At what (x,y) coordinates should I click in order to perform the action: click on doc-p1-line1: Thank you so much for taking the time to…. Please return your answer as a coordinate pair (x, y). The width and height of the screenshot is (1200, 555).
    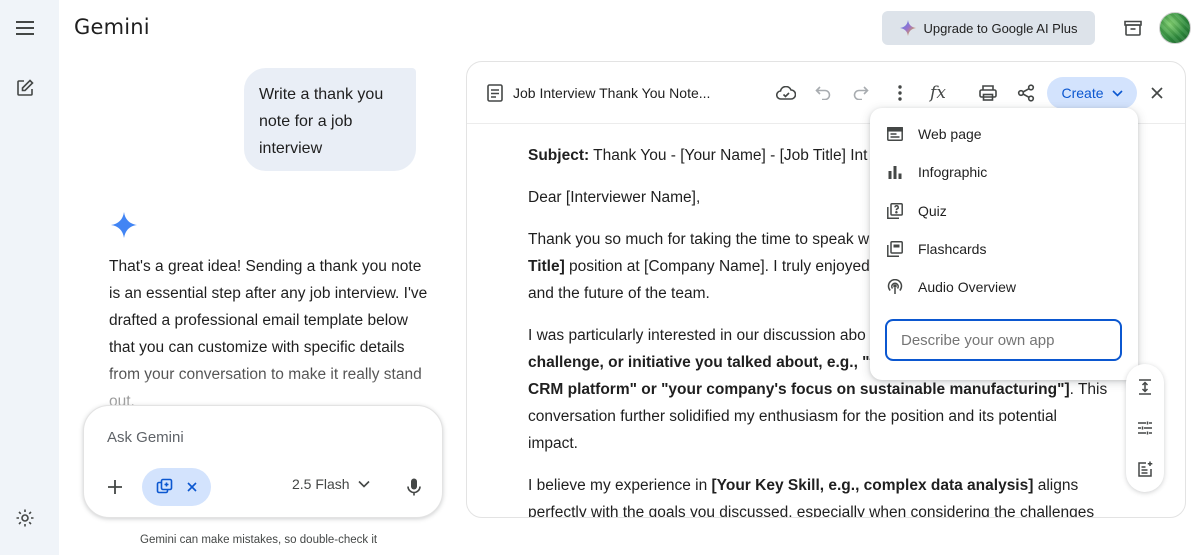
    Looking at the image, I should click on (699, 239).